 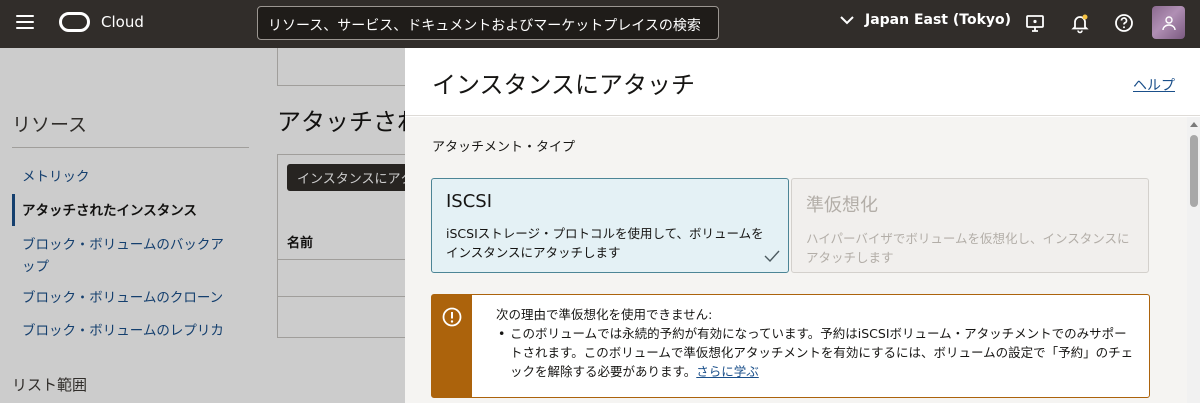 What do you see at coordinates (1194, 171) in the screenshot?
I see `scrollbar-thumb` at bounding box center [1194, 171].